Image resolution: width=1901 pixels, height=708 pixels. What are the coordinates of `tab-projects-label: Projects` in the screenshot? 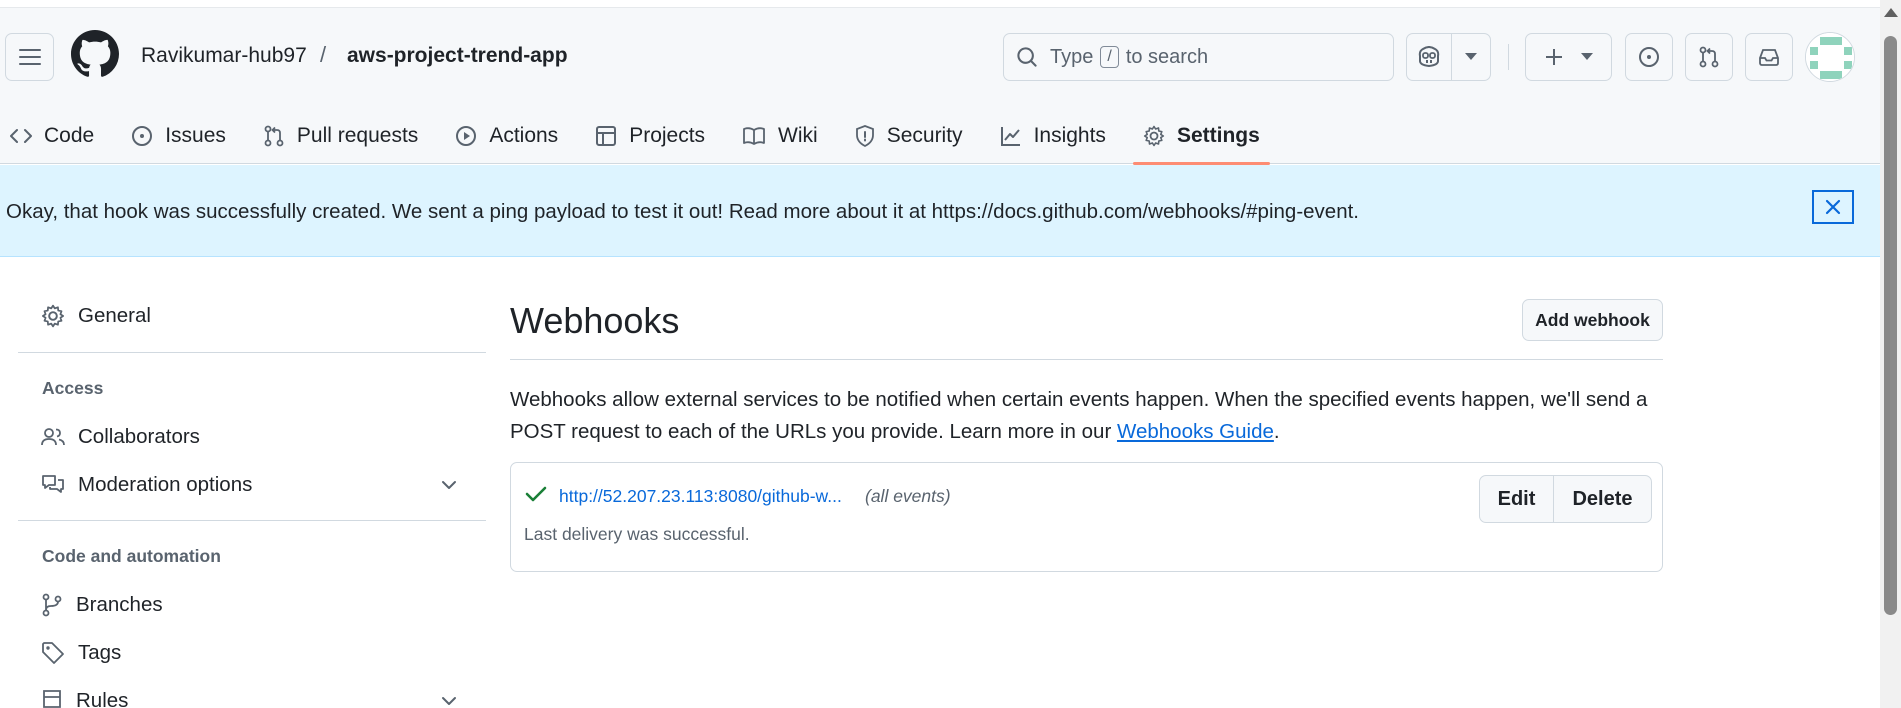 It's located at (667, 135).